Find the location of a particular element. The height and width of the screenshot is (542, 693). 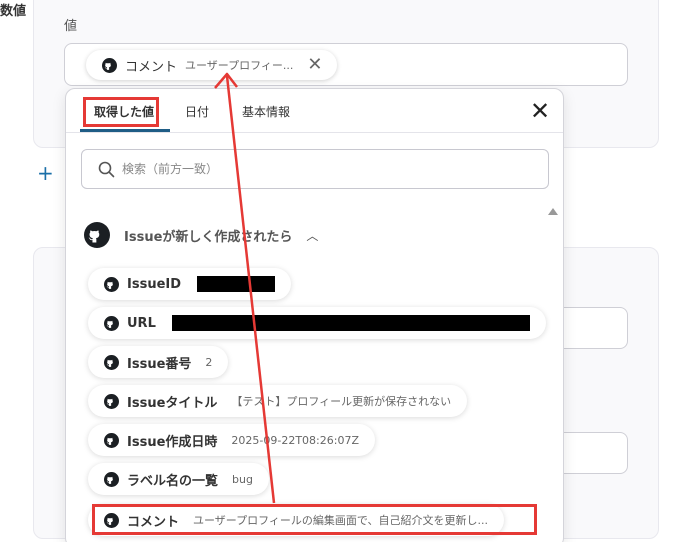

trigger-section-header: Issueが新しく作成されたら ︿ is located at coordinates (201, 235).